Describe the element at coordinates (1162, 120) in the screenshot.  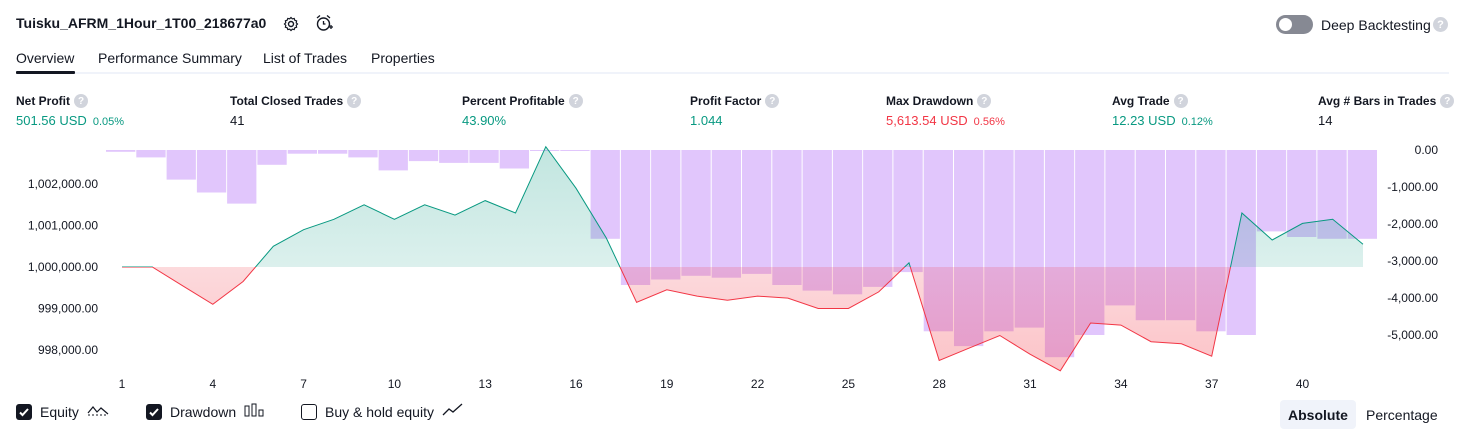
I see `stat-avg-trade-value: 12.23 USD 0.12%` at that location.